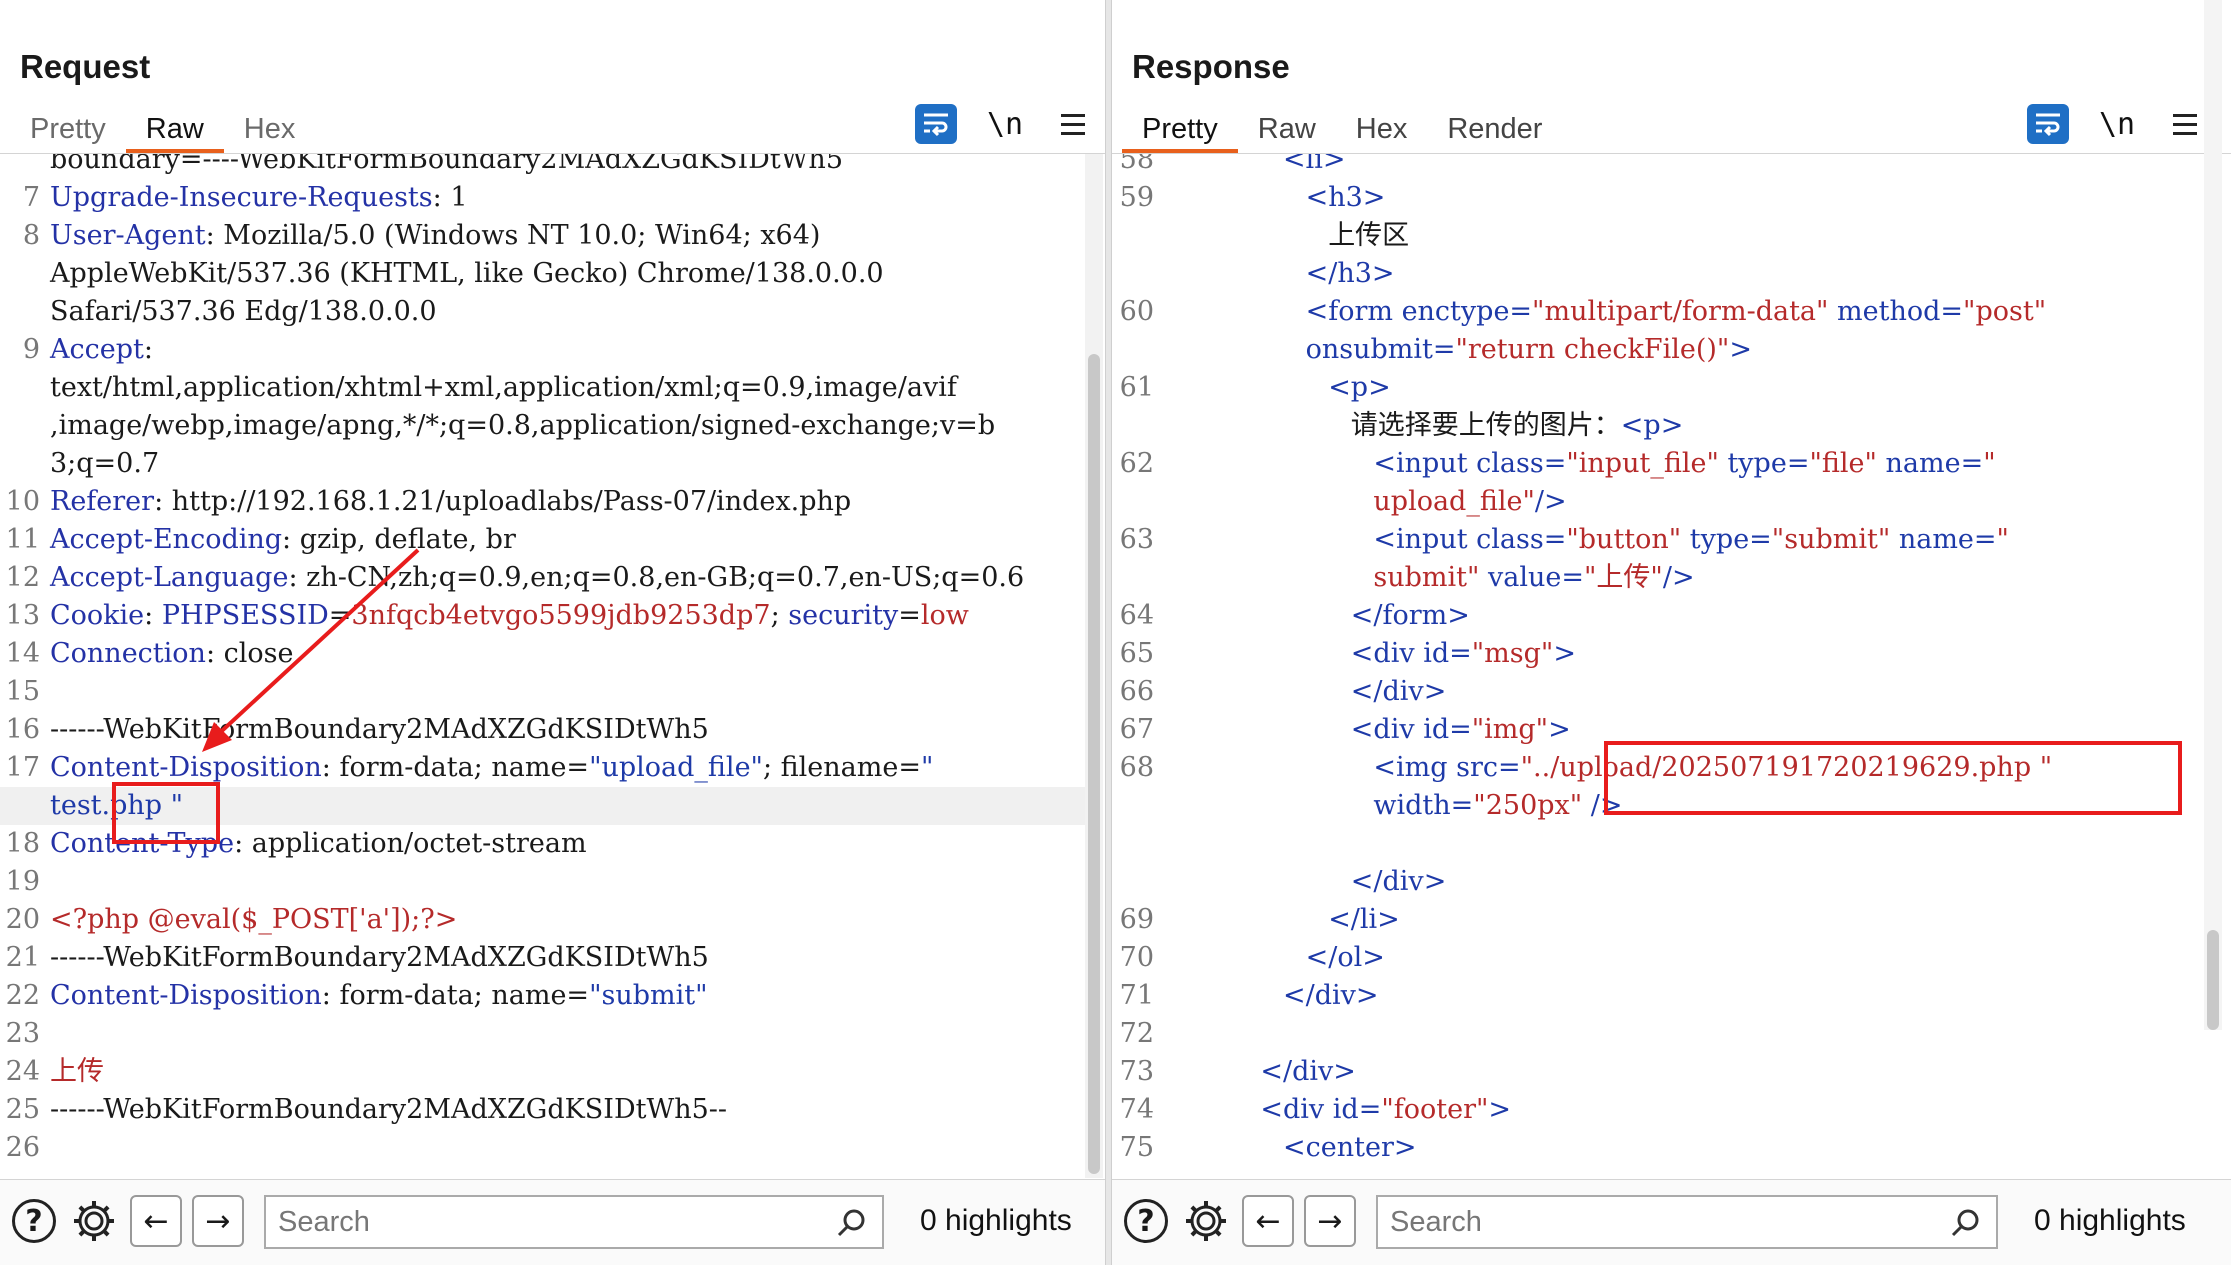 Image resolution: width=2231 pixels, height=1265 pixels. What do you see at coordinates (243, 312) in the screenshot?
I see `code-text: Safari/537.36 Edg/138.0.0.0` at bounding box center [243, 312].